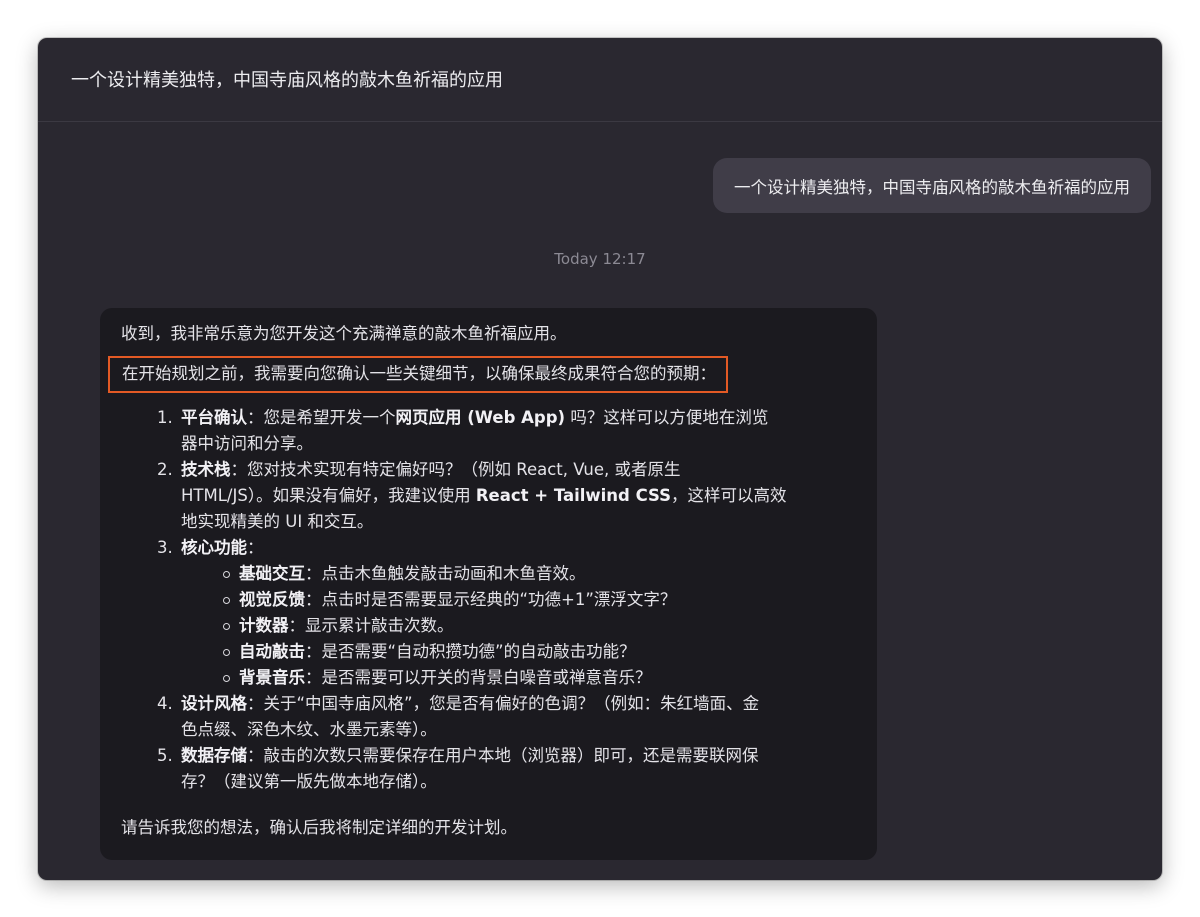  Describe the element at coordinates (272, 677) in the screenshot. I see `sub-item-title: 背景音乐` at that location.